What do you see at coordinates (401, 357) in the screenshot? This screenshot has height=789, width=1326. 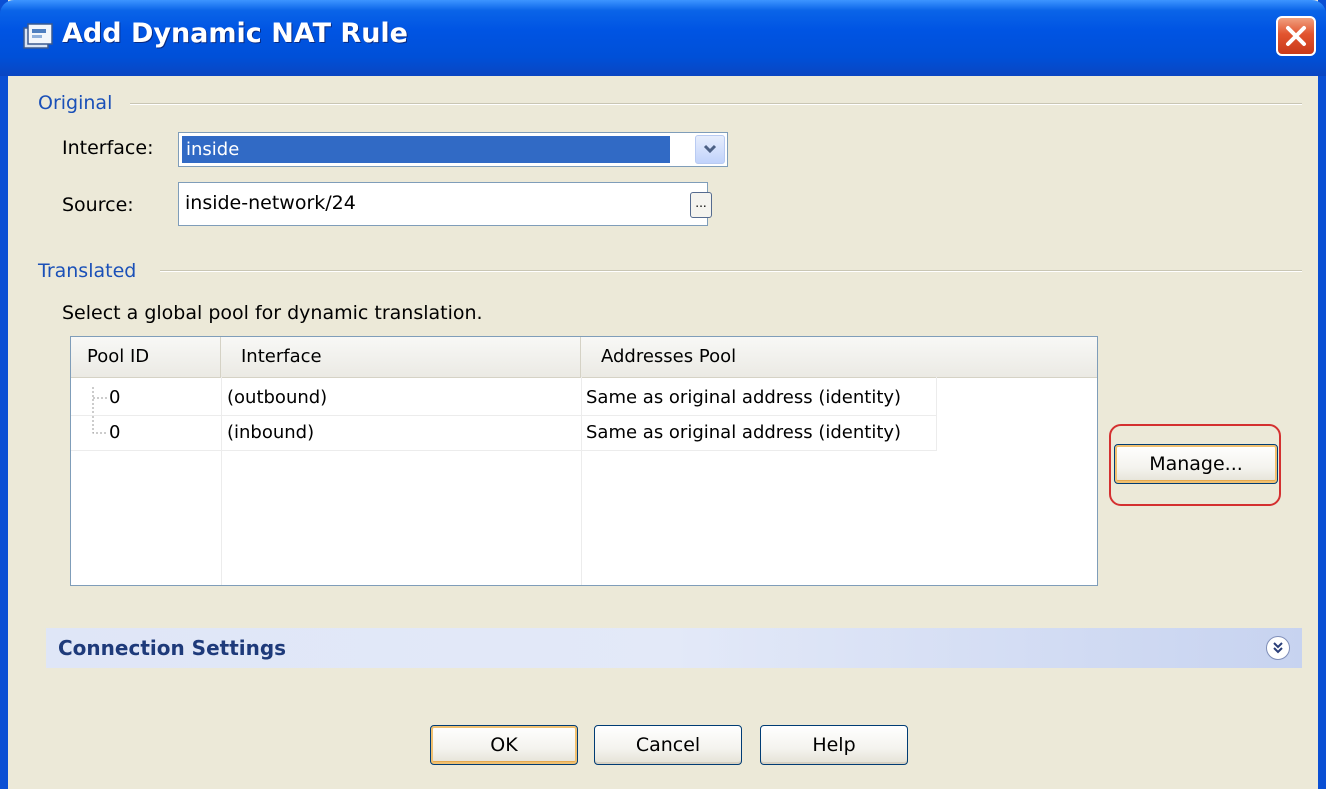 I see `column-header-interface: Interface` at bounding box center [401, 357].